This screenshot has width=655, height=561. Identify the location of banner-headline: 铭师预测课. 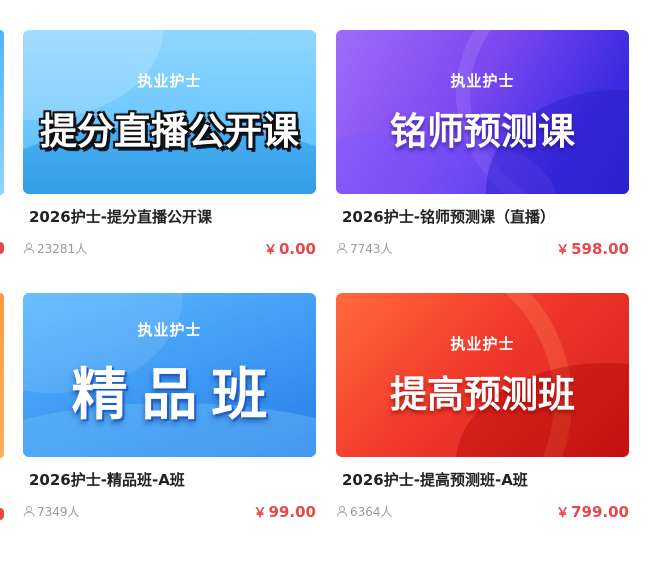
(482, 131).